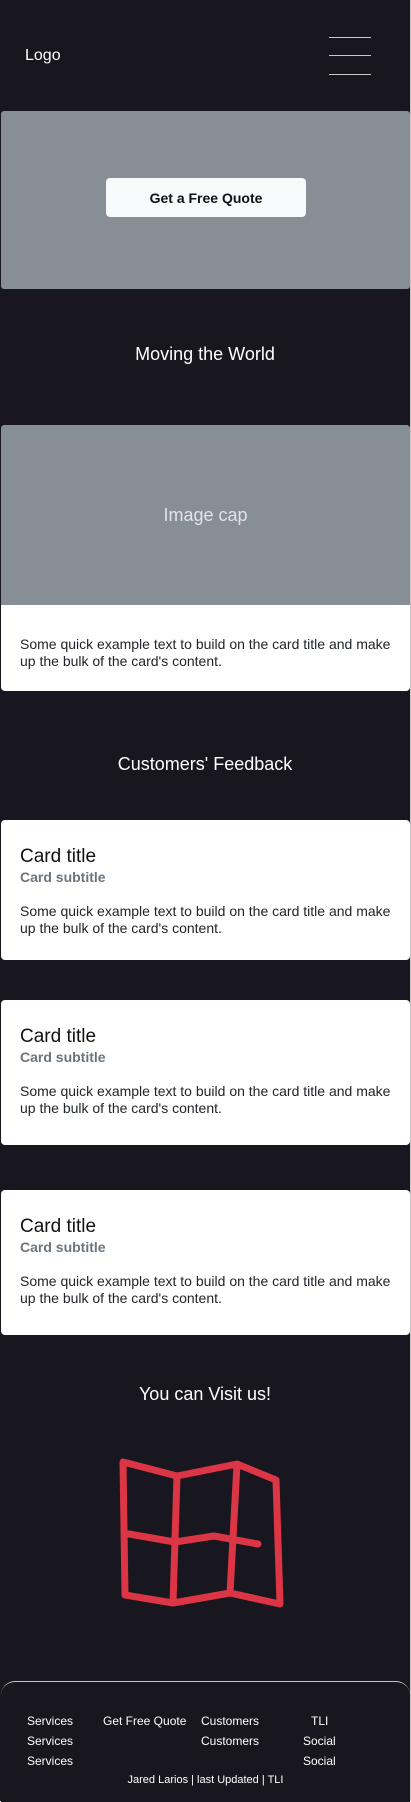 Image resolution: width=411 pixels, height=1802 pixels. I want to click on logo-link: Logo, so click(43, 56).